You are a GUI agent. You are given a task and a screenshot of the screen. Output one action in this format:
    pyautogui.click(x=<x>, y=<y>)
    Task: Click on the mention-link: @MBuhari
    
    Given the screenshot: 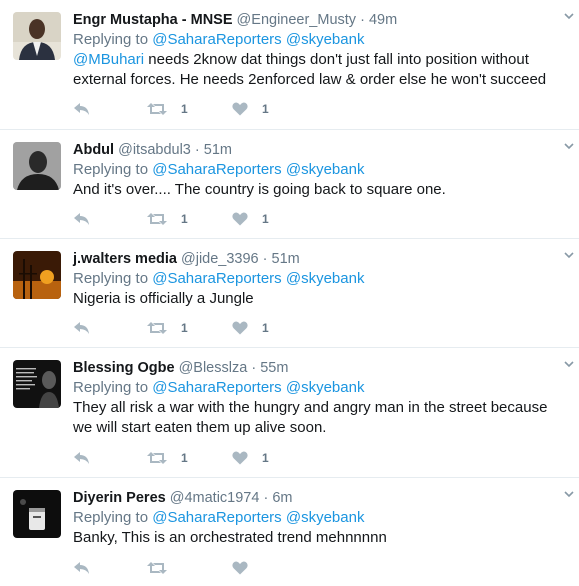 What is the action you would take?
    pyautogui.click(x=108, y=59)
    